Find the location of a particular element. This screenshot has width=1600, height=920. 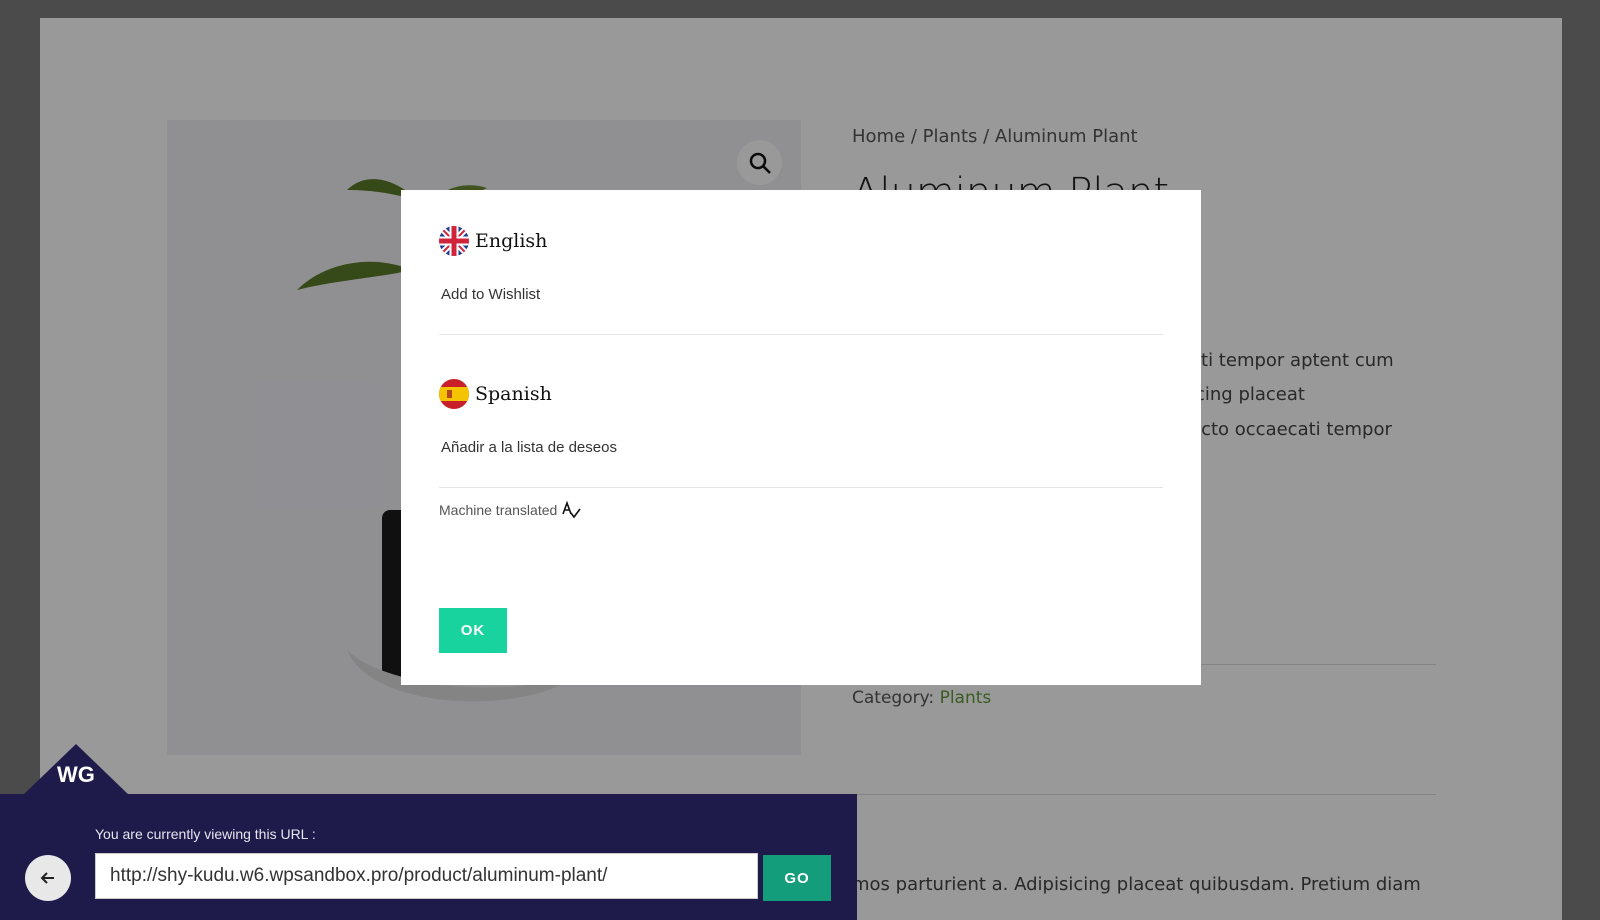

target-language-header: Spanish is located at coordinates (801, 394).